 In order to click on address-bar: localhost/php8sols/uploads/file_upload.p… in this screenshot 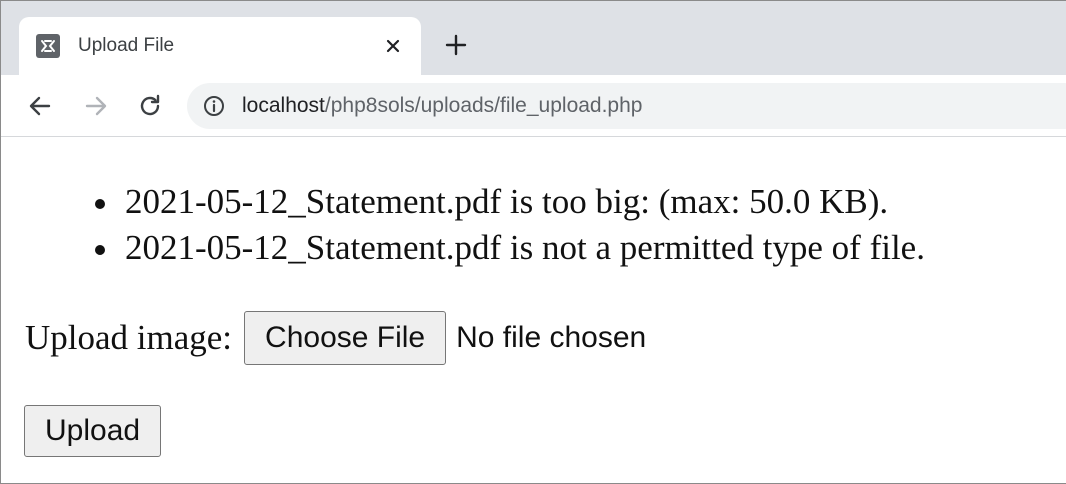, I will do `click(626, 106)`.